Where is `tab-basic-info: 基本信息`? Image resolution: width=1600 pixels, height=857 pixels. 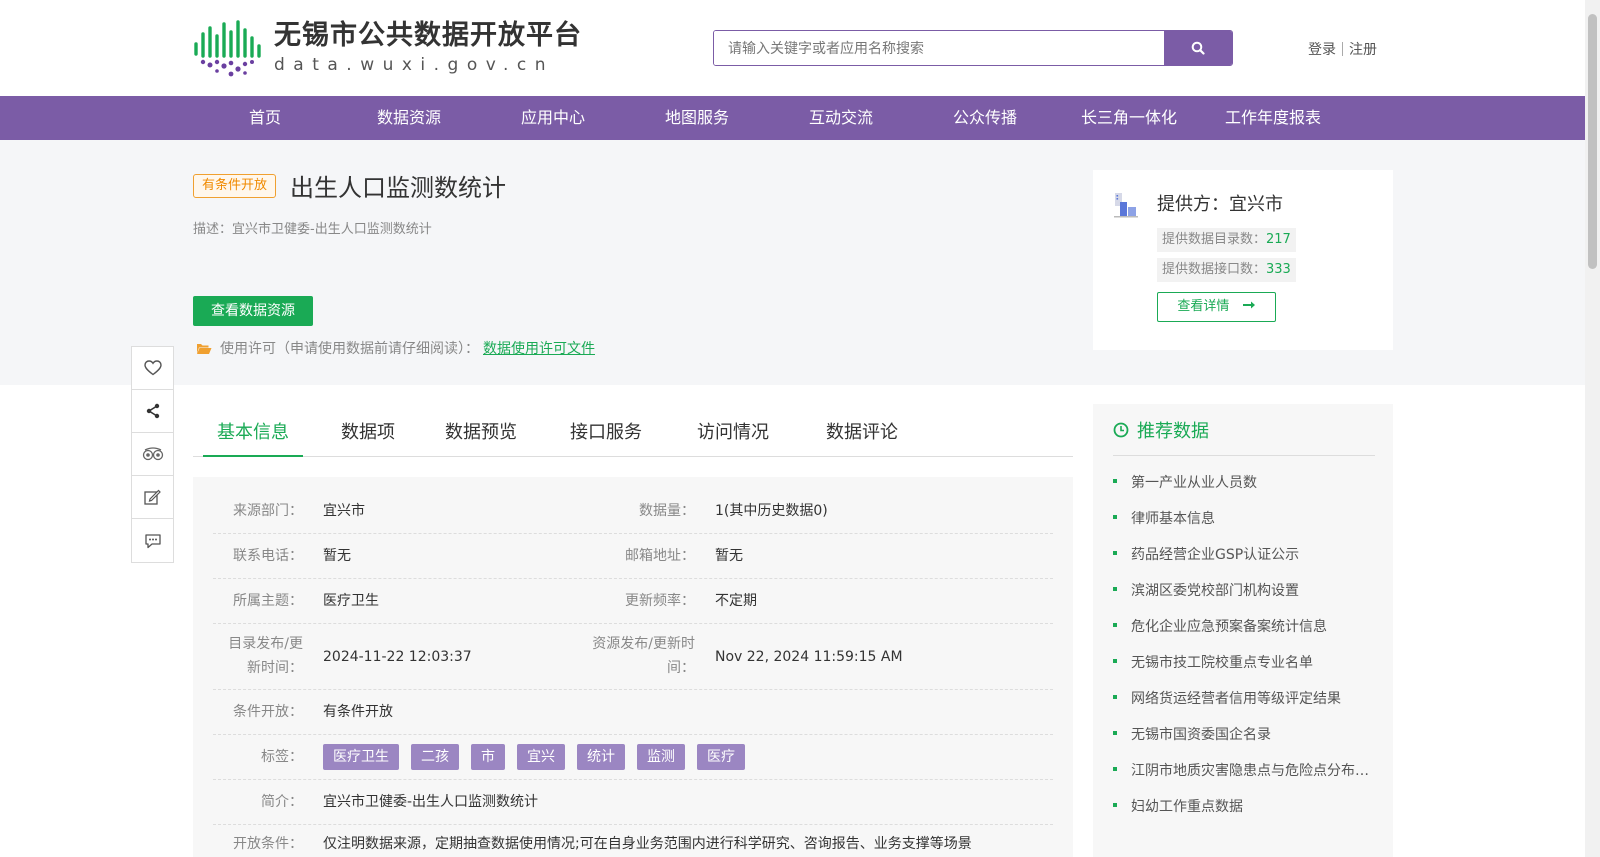
tab-basic-info: 基本信息 is located at coordinates (253, 433).